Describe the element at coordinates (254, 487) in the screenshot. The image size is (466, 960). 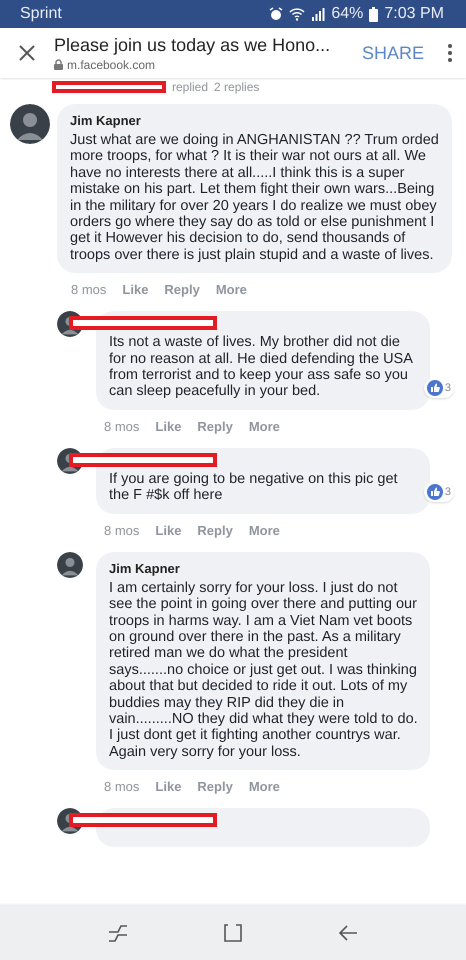
I see `comment-text: If you are going to be negative on this pic get the F #$k off here` at that location.